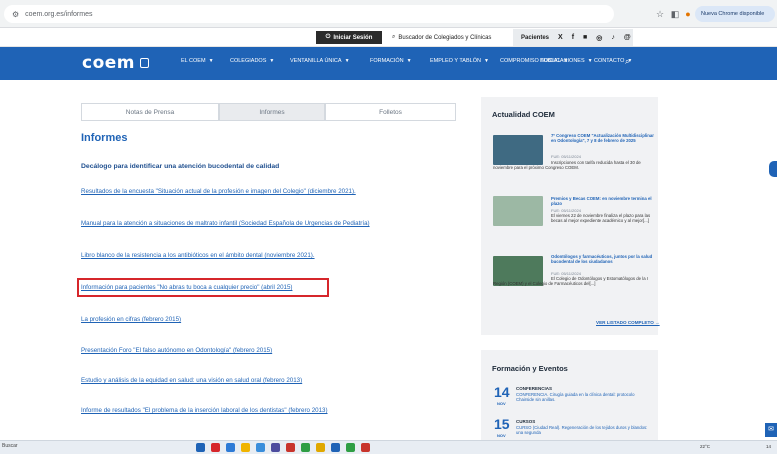  Describe the element at coordinates (320, 61) in the screenshot. I see `nav-ventanilla-unica: VENTANILLA ÚNICA ▼` at that location.